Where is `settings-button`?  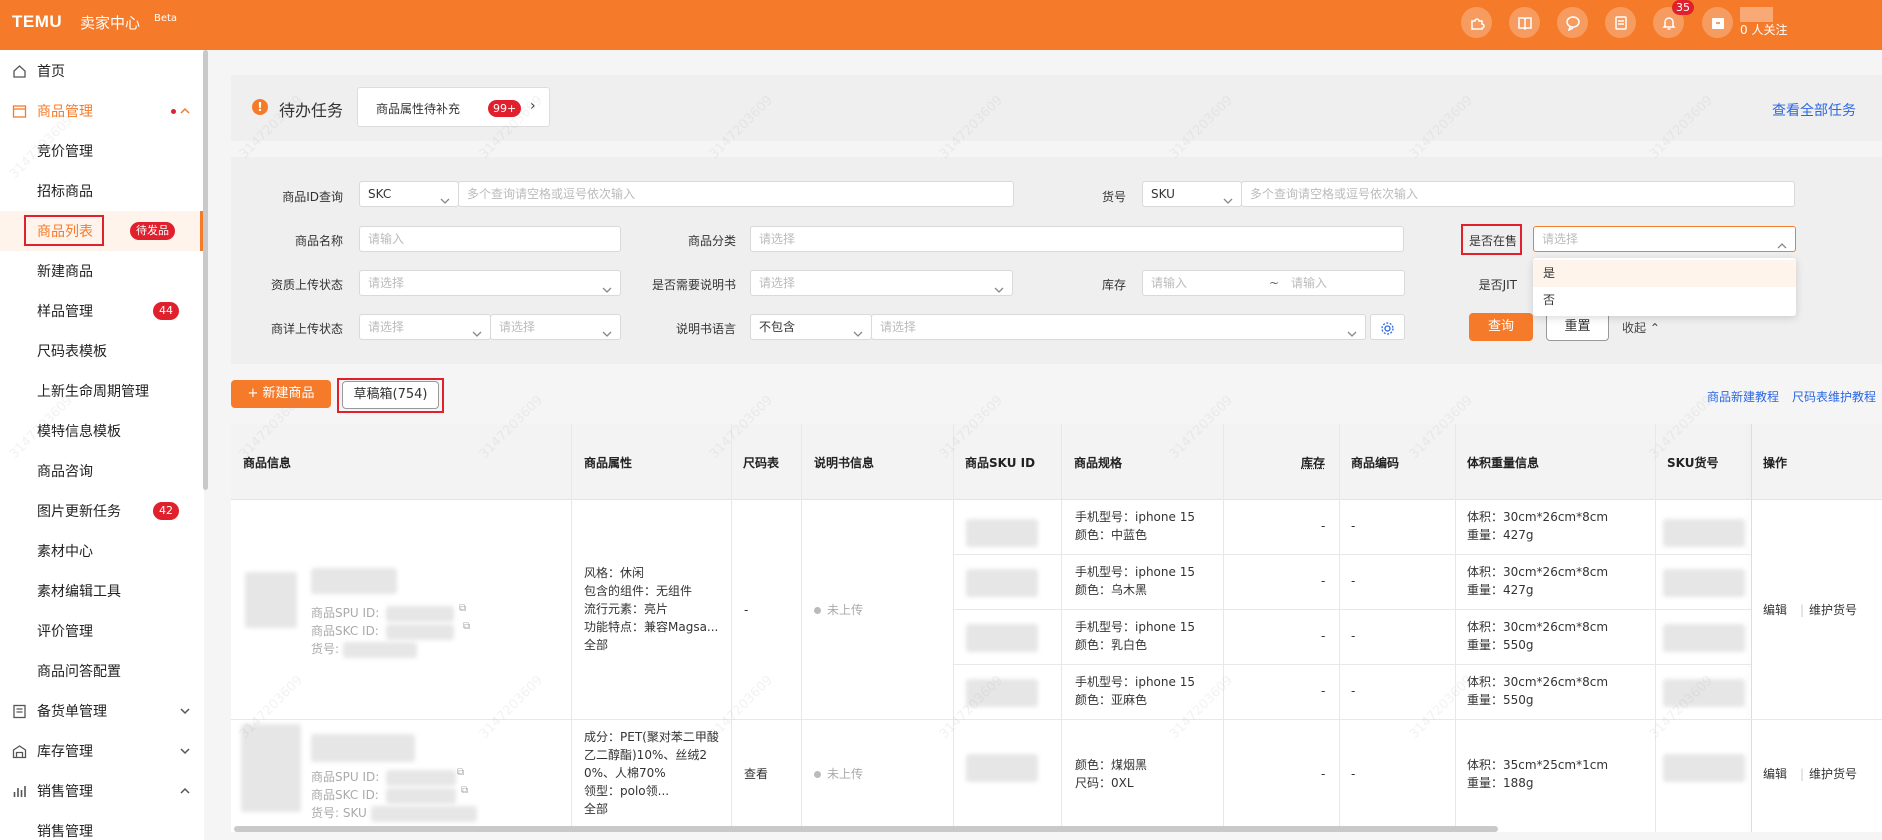
settings-button is located at coordinates (1387, 327).